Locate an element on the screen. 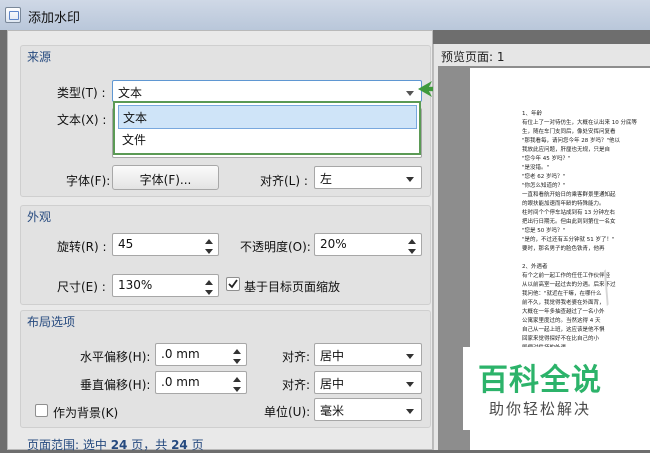 The image size is (650, 453). v-offset-spinbox: .0 mm is located at coordinates (201, 382).